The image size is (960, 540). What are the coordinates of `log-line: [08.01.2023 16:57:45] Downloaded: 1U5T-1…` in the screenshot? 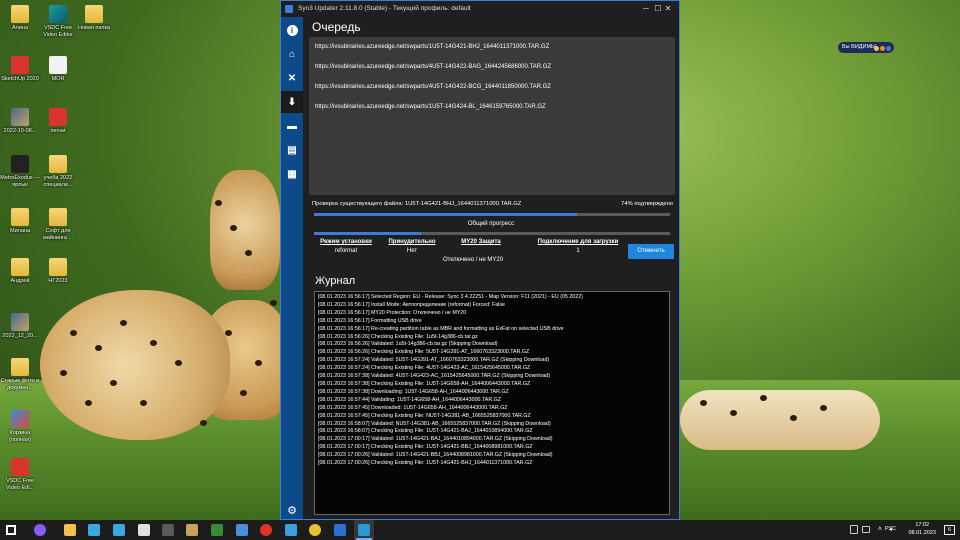 It's located at (413, 407).